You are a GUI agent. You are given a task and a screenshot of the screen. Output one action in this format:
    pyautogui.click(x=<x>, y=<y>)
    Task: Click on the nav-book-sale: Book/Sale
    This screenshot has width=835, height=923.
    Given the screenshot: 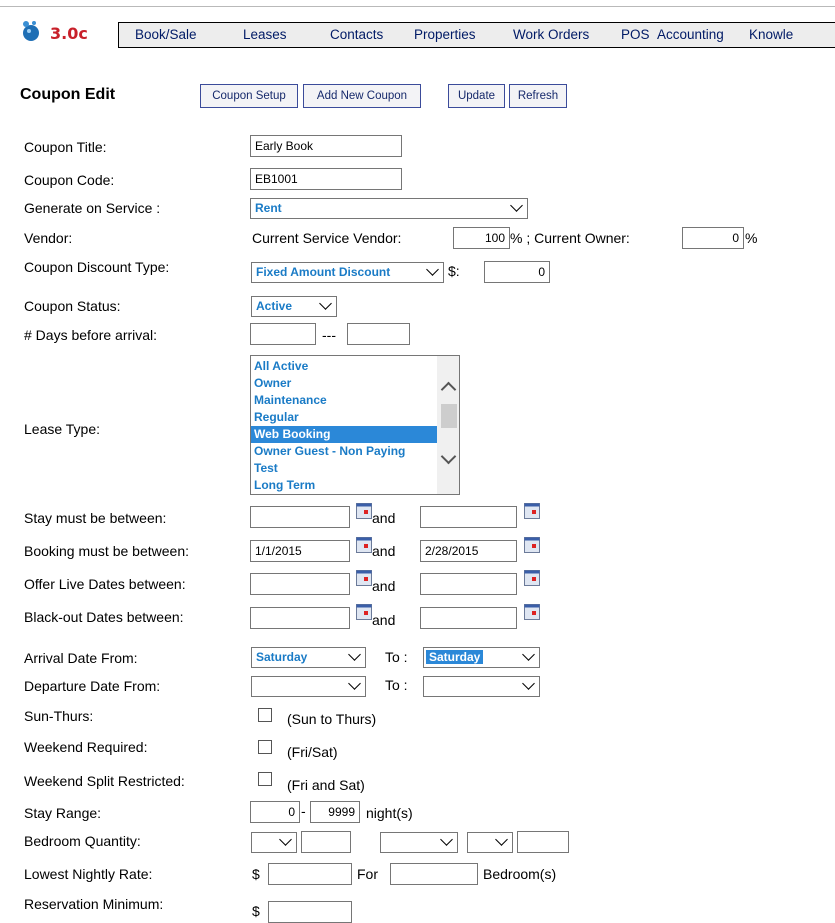 What is the action you would take?
    pyautogui.click(x=166, y=34)
    